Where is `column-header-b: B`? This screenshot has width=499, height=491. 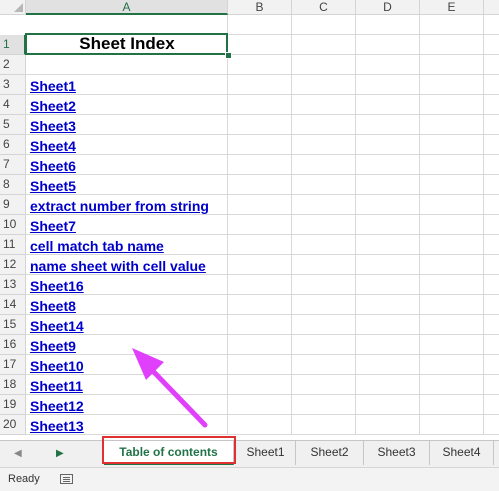 column-header-b: B is located at coordinates (260, 7).